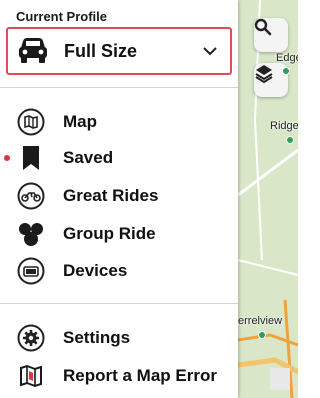 The image size is (320, 398). What do you see at coordinates (111, 195) in the screenshot?
I see `menu-item-label: Great Rides` at bounding box center [111, 195].